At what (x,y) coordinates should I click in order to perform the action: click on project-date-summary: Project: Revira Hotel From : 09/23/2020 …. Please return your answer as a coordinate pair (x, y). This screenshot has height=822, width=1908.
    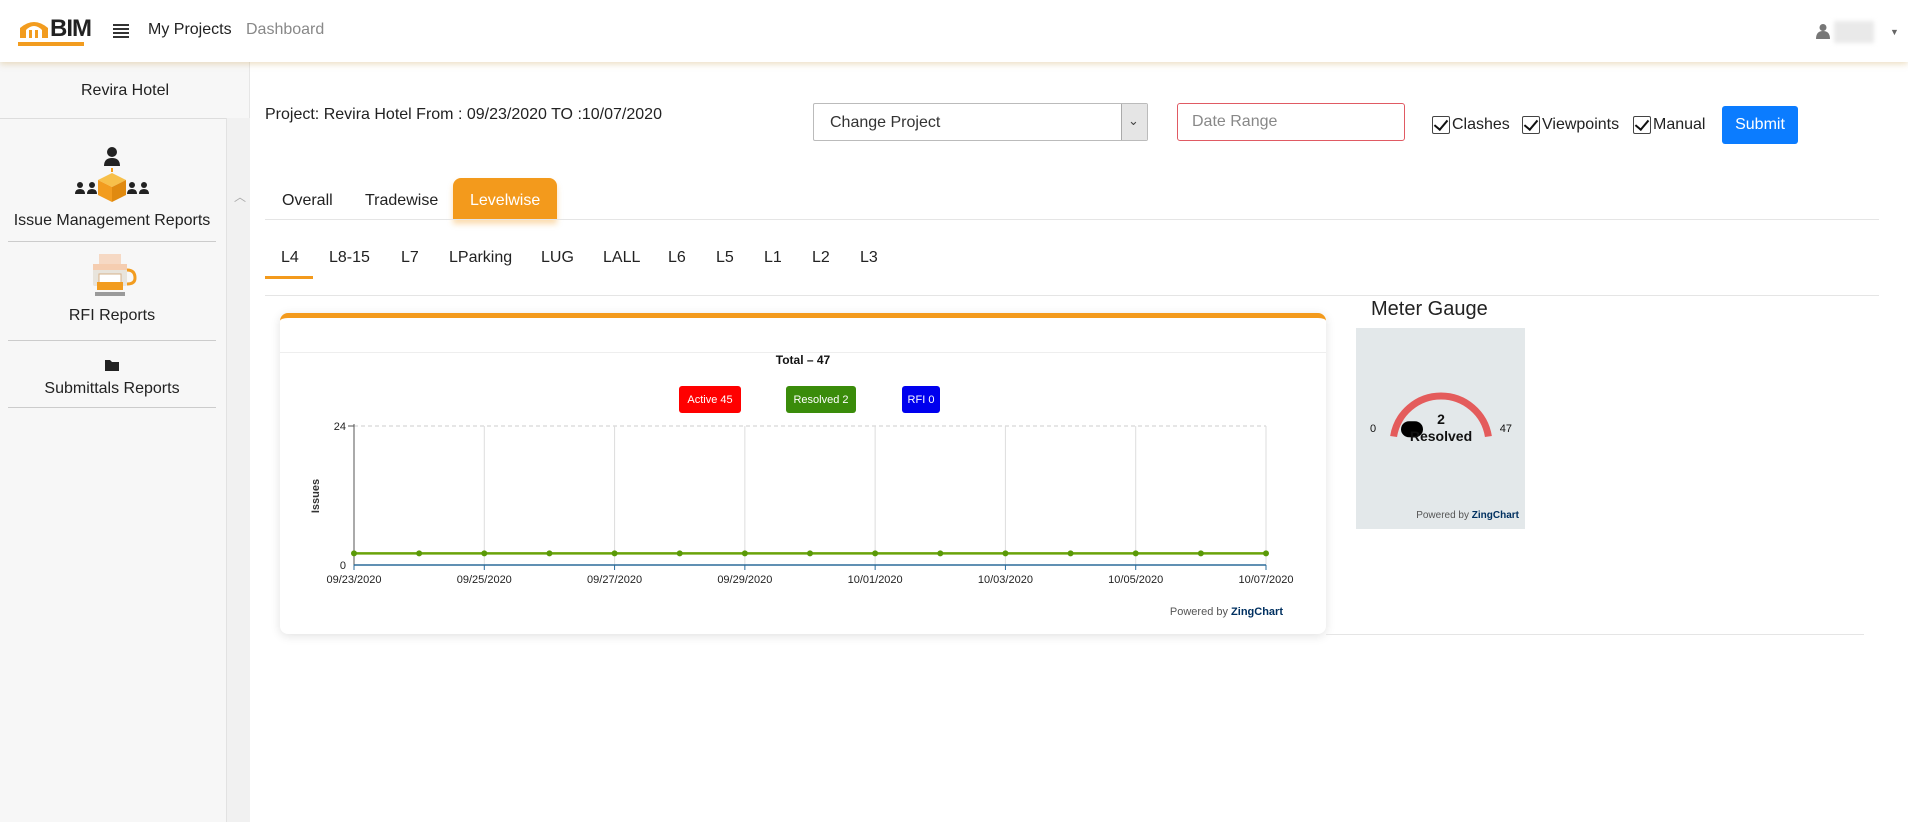
    Looking at the image, I should click on (463, 114).